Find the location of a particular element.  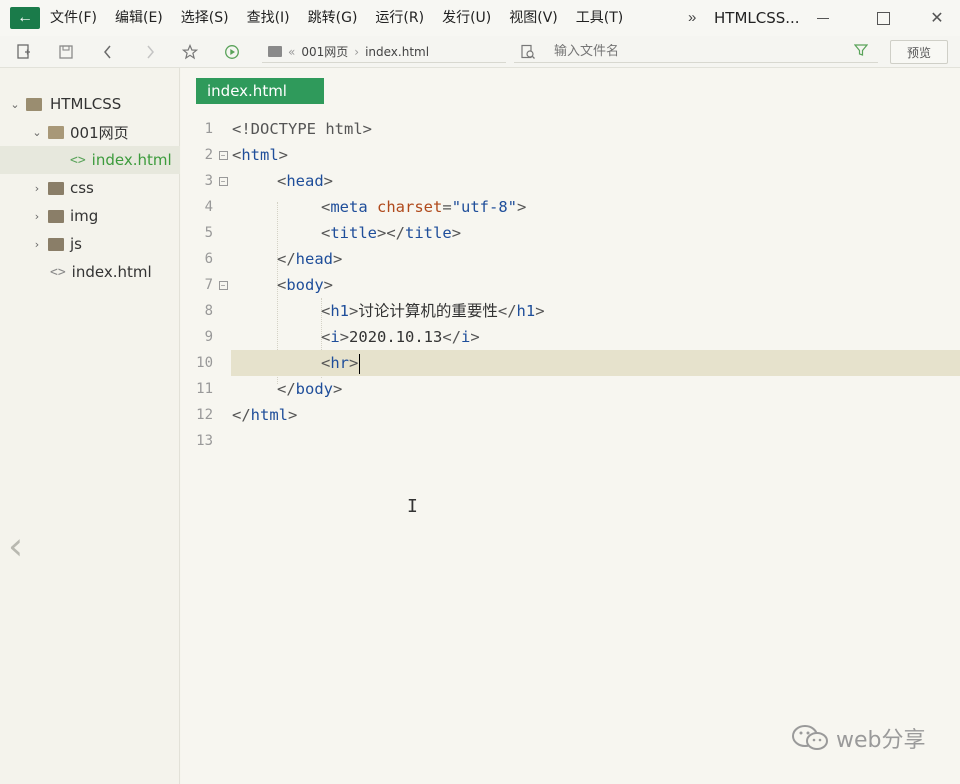

code-line: <meta charset="utf-8"> is located at coordinates (423, 207).